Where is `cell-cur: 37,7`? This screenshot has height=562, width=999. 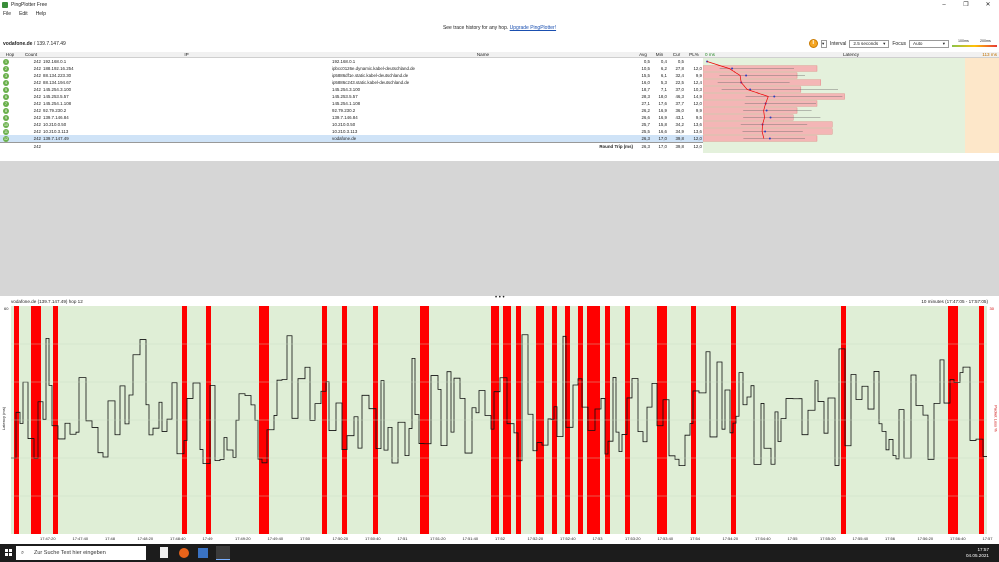
cell-cur: 37,7 is located at coordinates (679, 103).